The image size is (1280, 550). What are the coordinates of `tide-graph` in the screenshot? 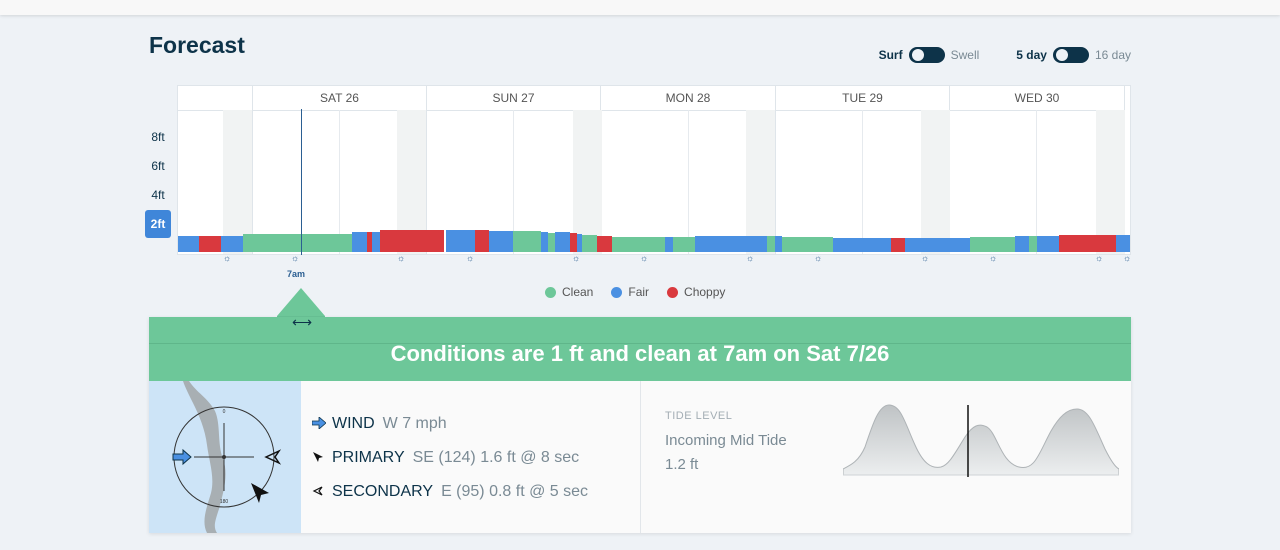 It's located at (981, 439).